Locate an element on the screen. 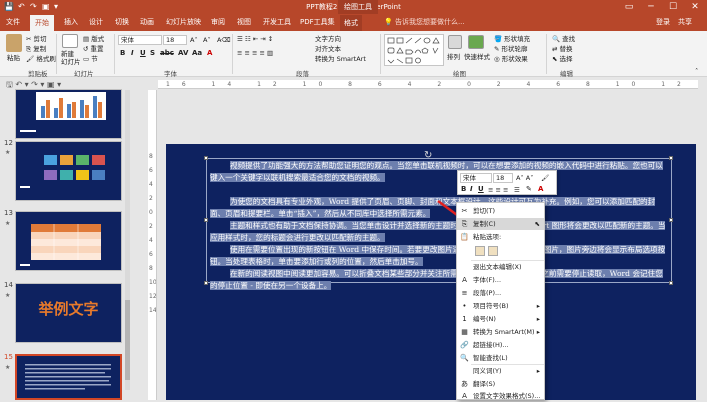  tab-insert: 插入 is located at coordinates (71, 22).